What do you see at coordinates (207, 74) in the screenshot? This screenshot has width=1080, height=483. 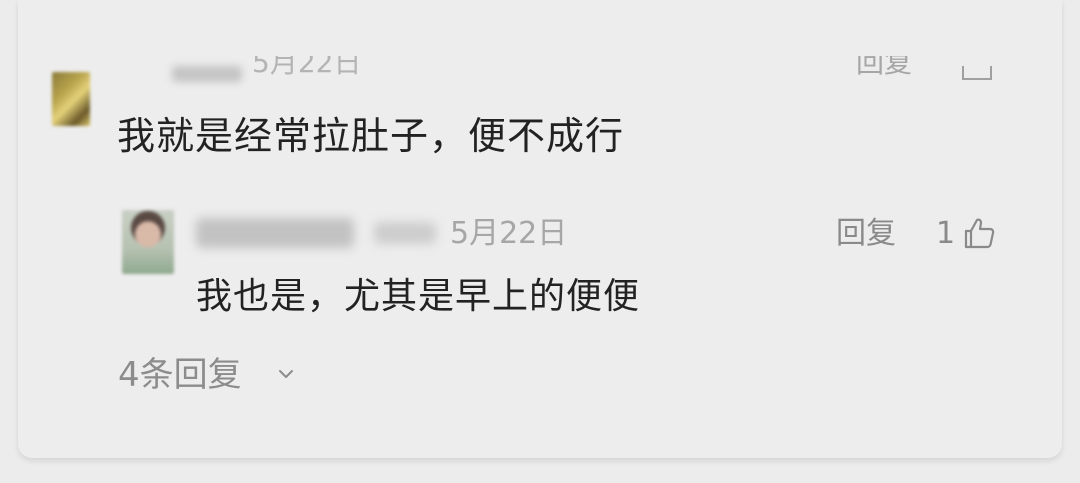 I see `commenter-name-blurred` at bounding box center [207, 74].